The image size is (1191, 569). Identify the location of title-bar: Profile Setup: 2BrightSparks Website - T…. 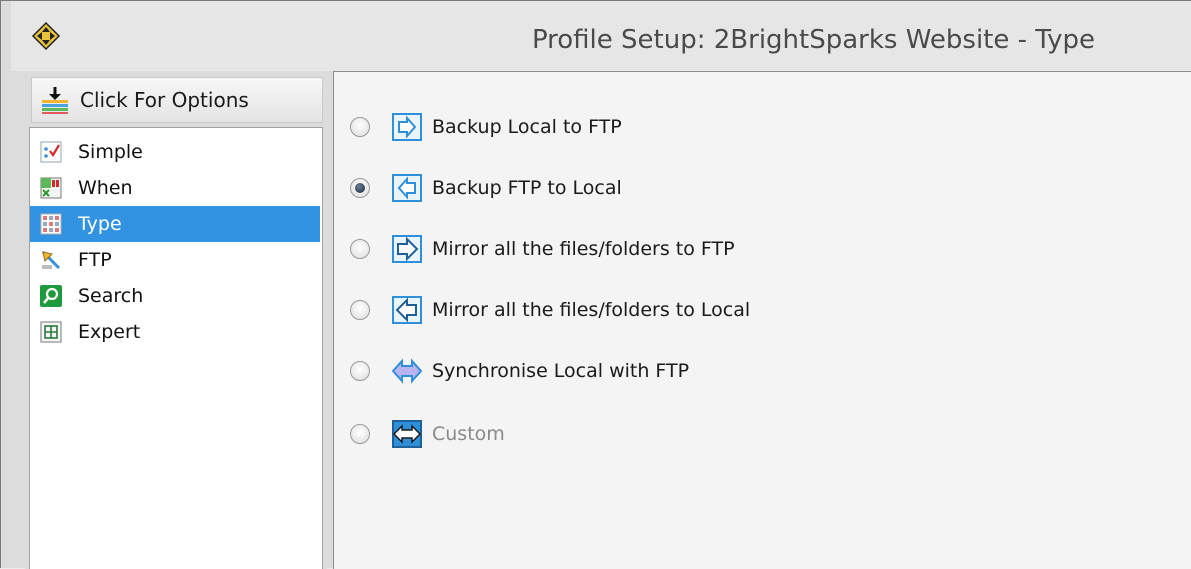
(601, 36).